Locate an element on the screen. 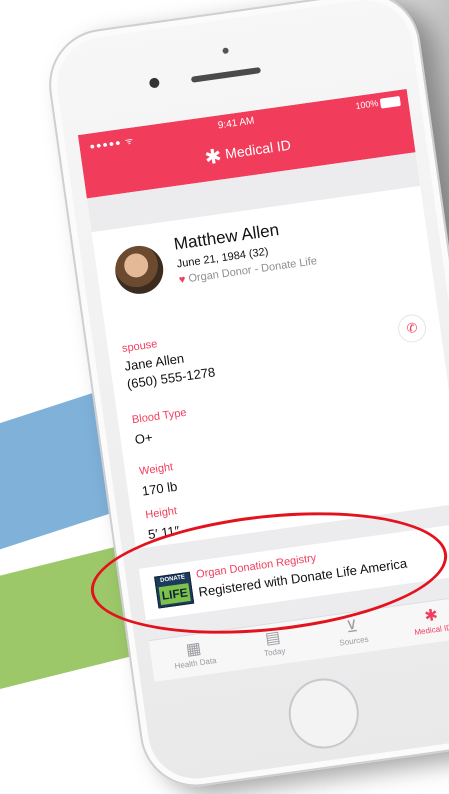 Image resolution: width=449 pixels, height=794 pixels. avatar is located at coordinates (139, 269).